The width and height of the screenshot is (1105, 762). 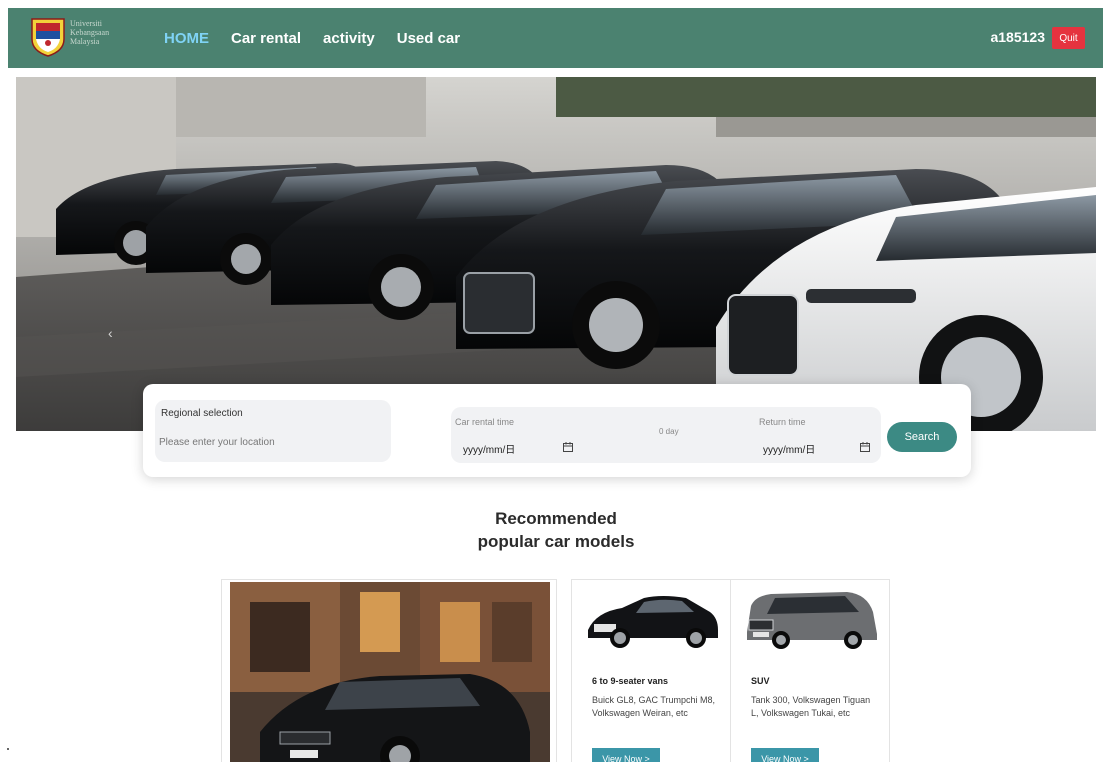 What do you see at coordinates (186, 38) in the screenshot?
I see `nav-home: HOME` at bounding box center [186, 38].